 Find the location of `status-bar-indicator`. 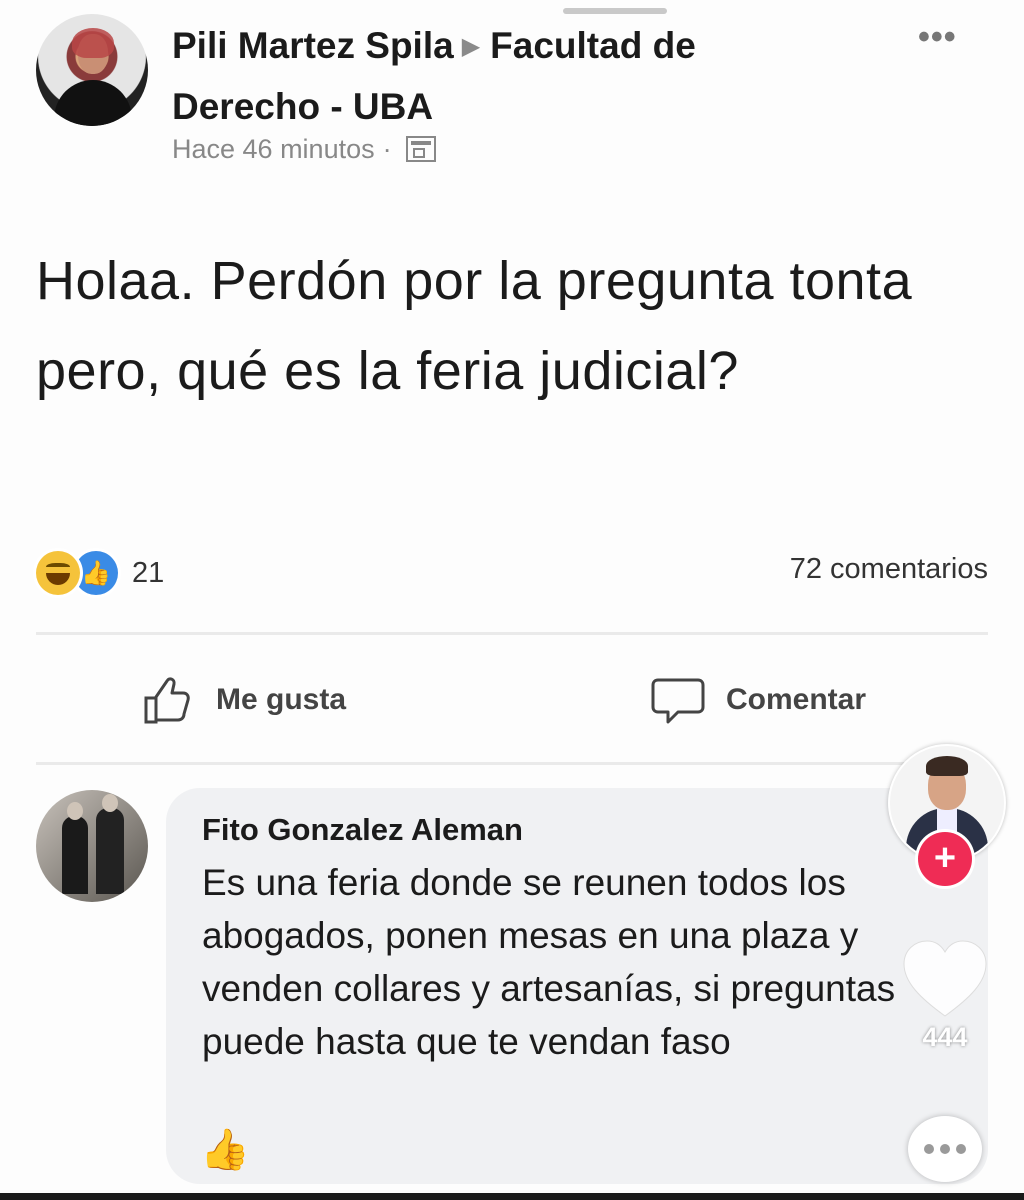

status-bar-indicator is located at coordinates (615, 11).